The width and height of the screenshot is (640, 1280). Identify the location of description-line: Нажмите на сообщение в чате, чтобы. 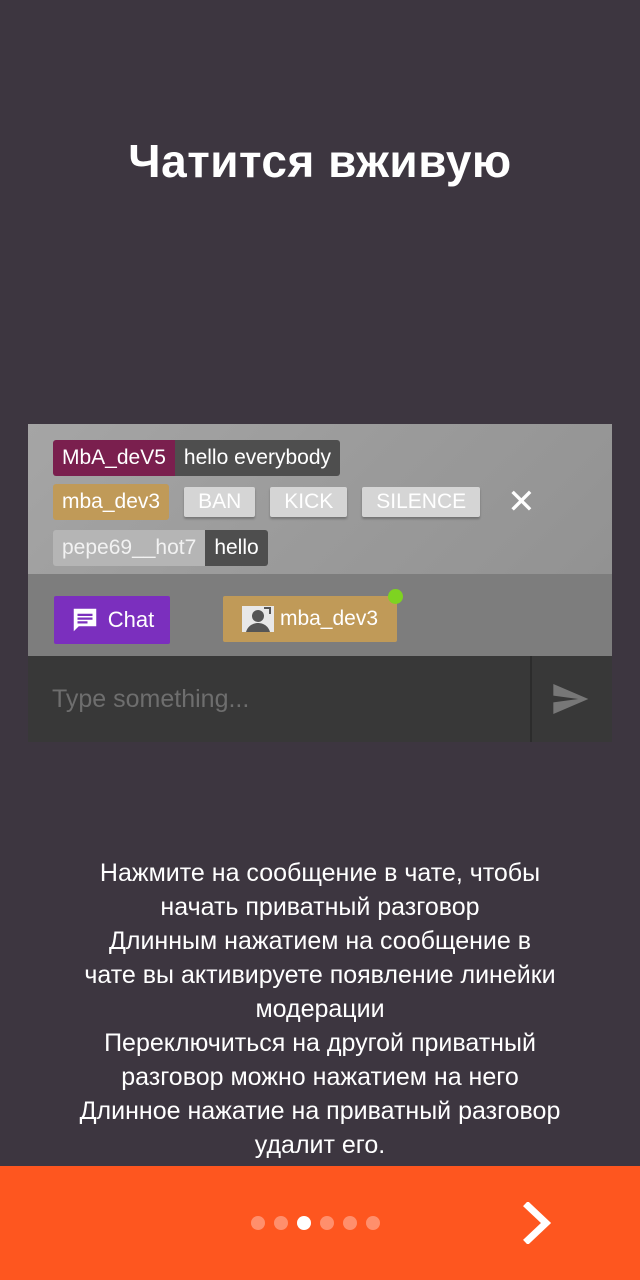
(320, 873).